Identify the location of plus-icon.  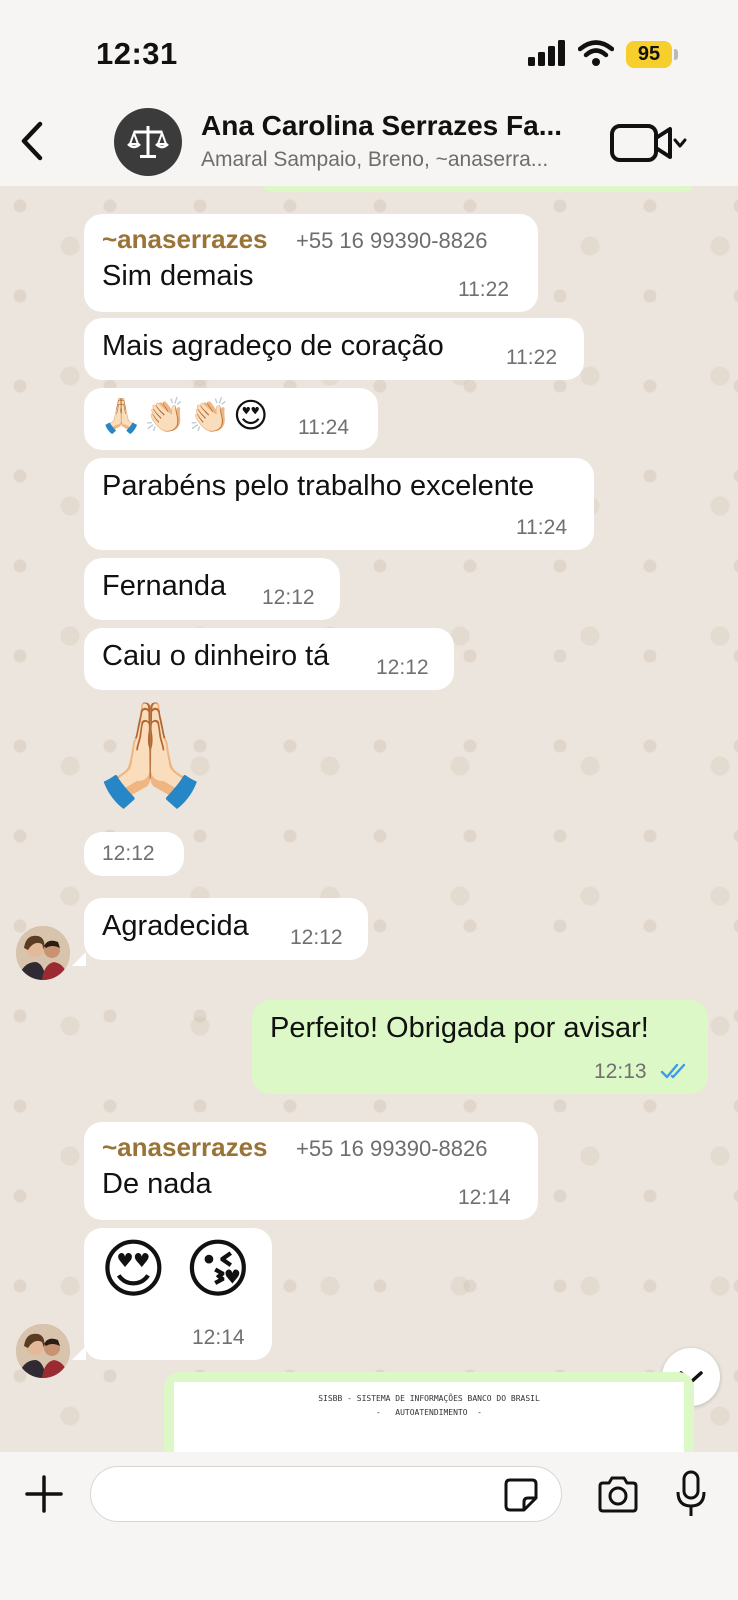
(44, 1494).